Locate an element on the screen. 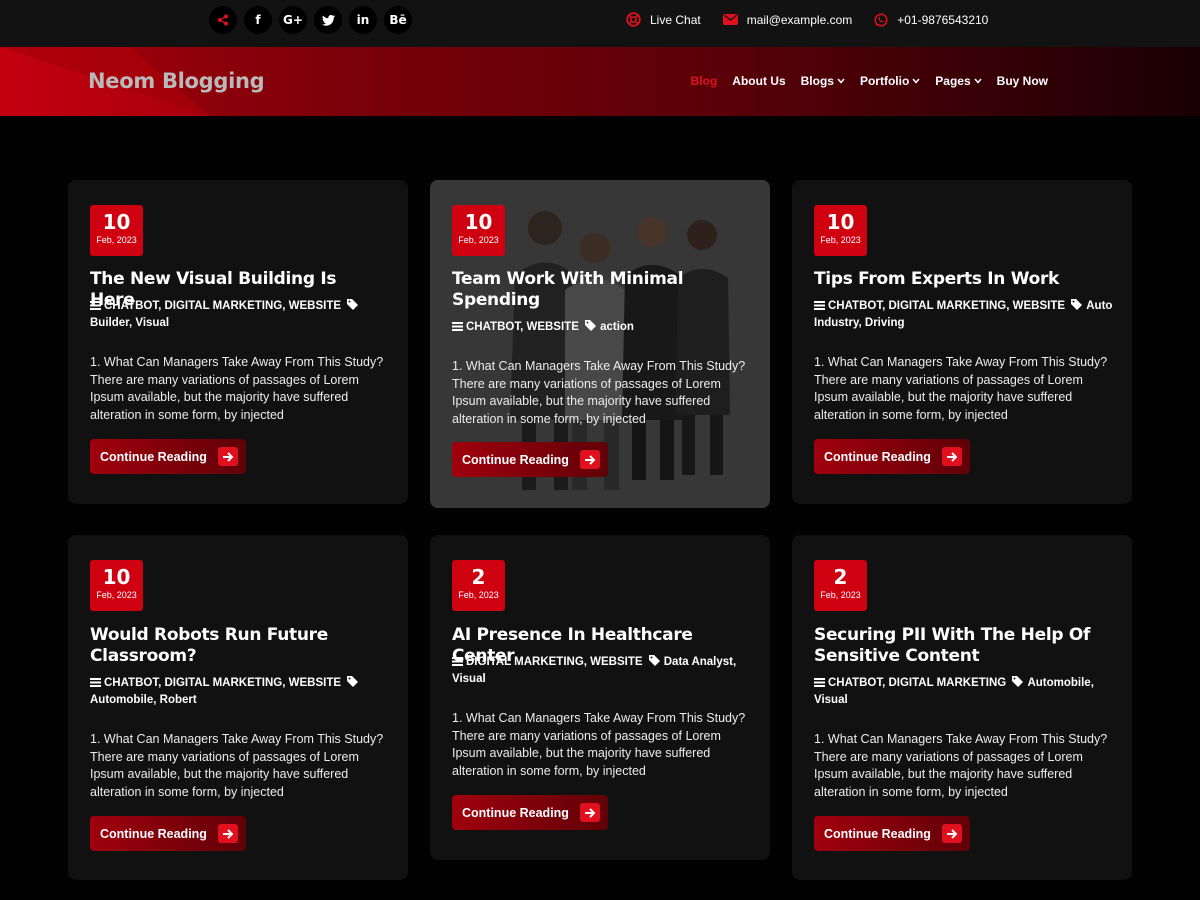 This screenshot has width=1200, height=900. post-title: Team Work With Minimal Spending is located at coordinates (600, 290).